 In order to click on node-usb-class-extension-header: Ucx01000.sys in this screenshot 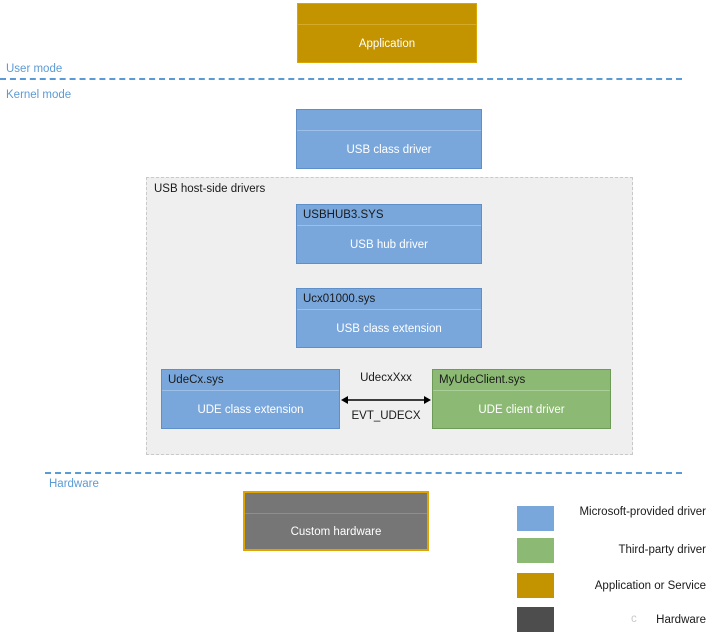, I will do `click(389, 299)`.